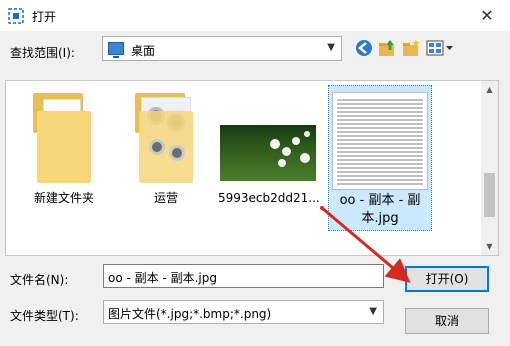 The width and height of the screenshot is (510, 346). I want to click on look-in-dropdown: 桌面 ▼, so click(222, 48).